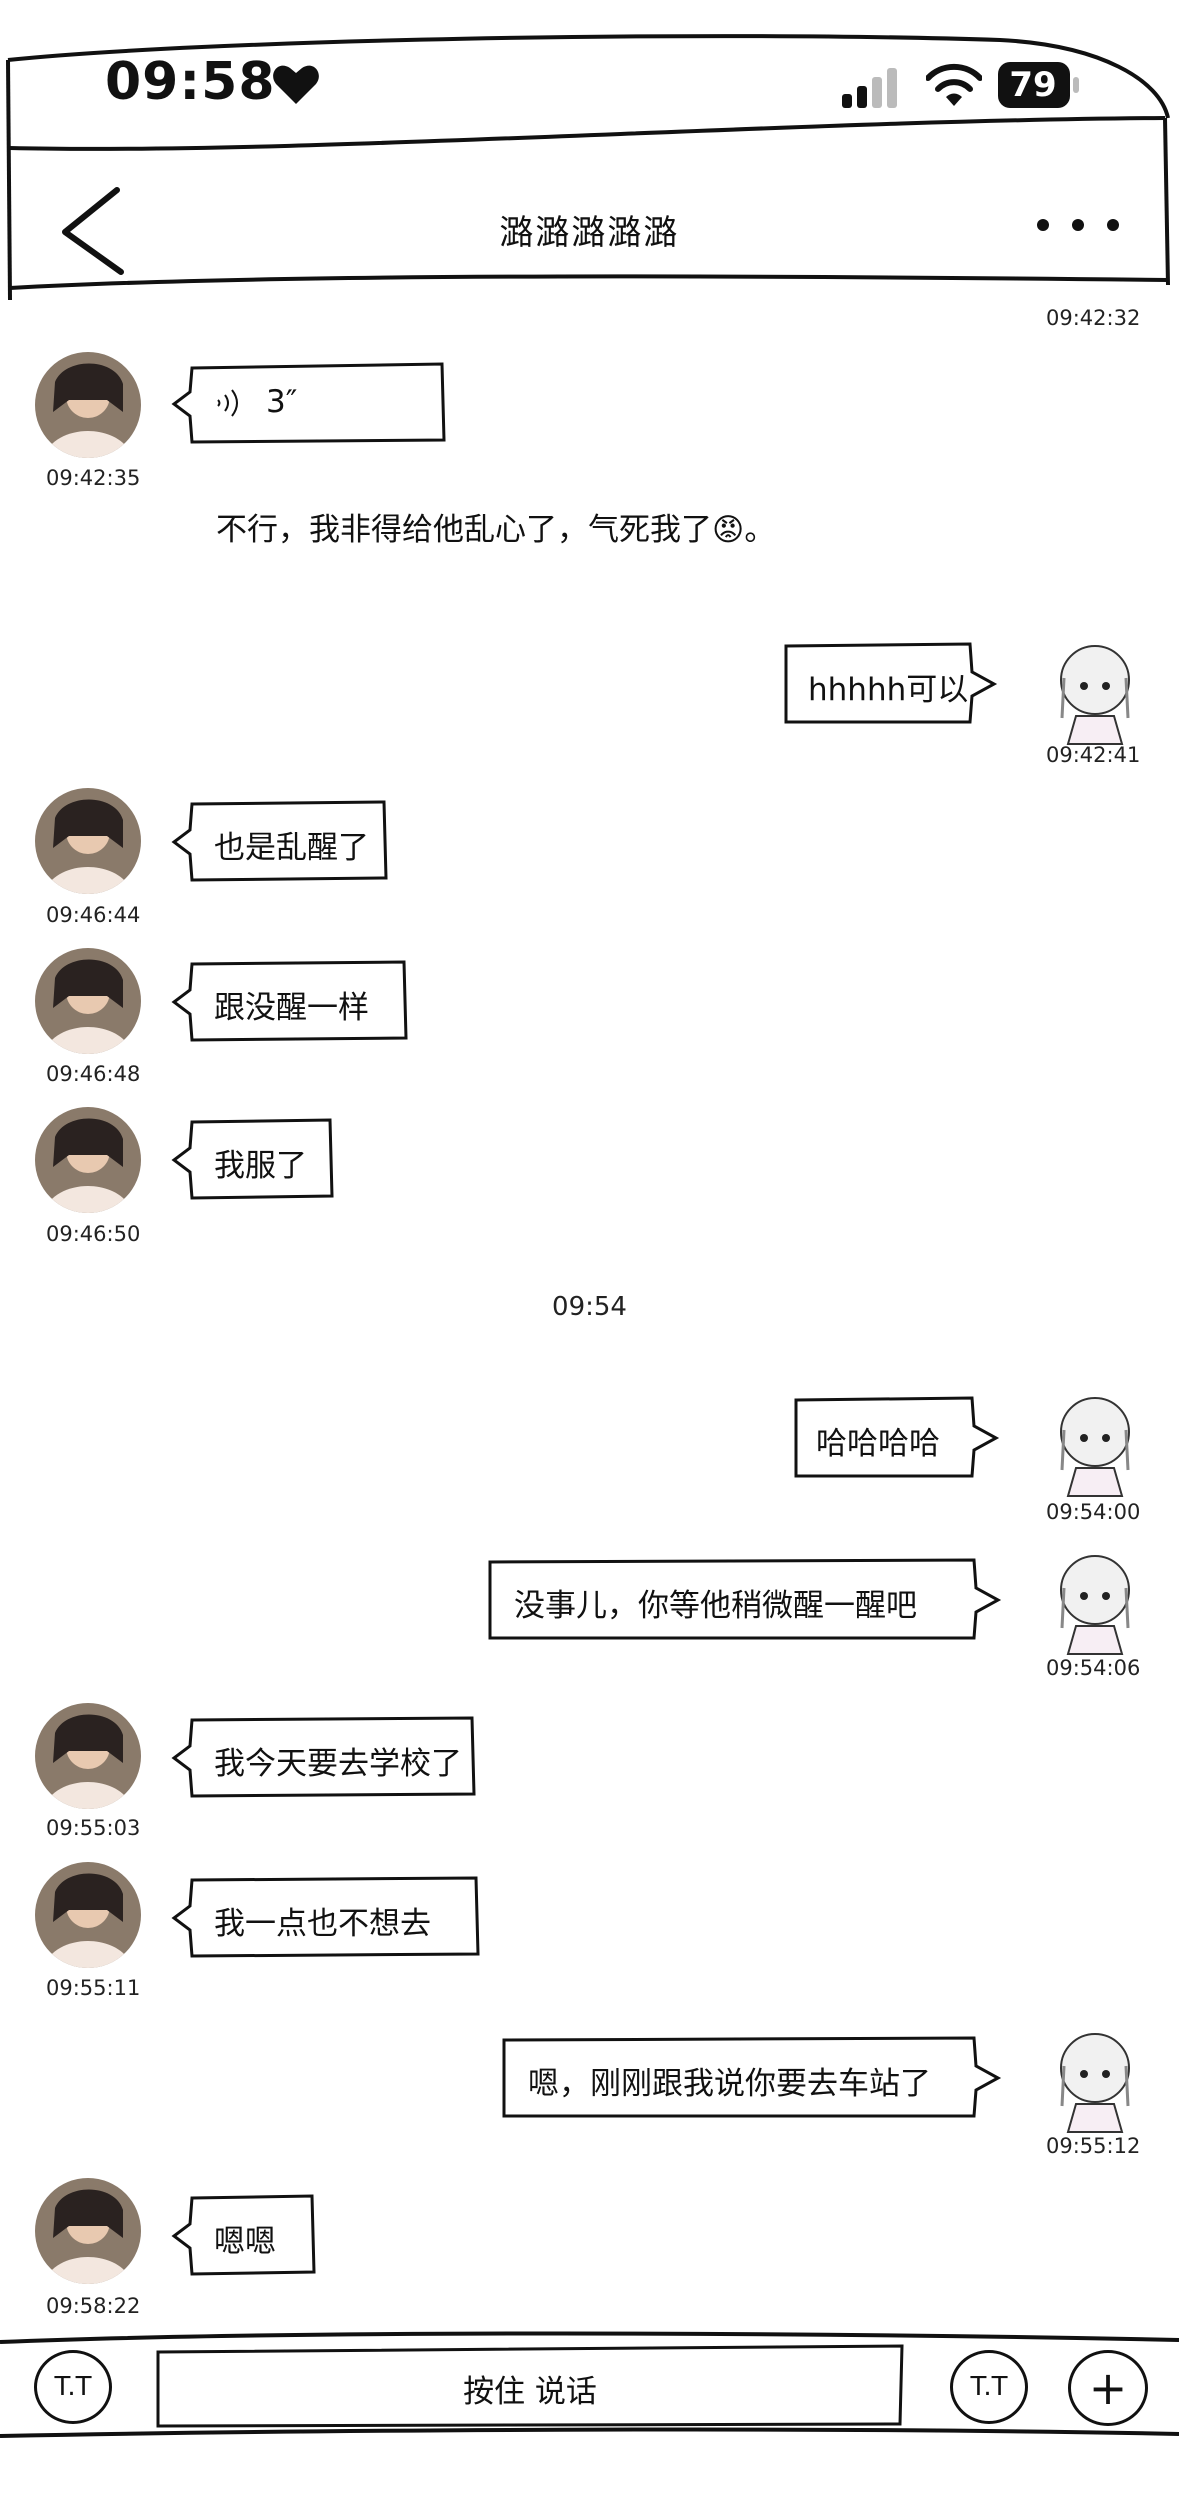  What do you see at coordinates (93, 1988) in the screenshot?
I see `message-time: 09:55:11` at bounding box center [93, 1988].